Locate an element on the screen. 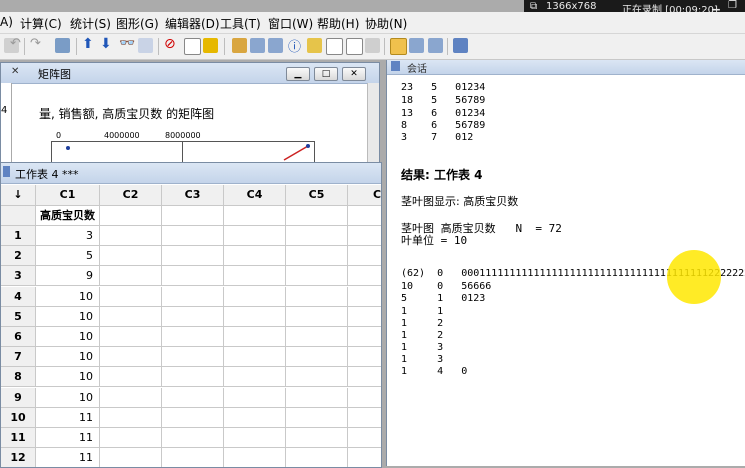 The width and height of the screenshot is (745, 468). row-header: 4 is located at coordinates (18, 296).